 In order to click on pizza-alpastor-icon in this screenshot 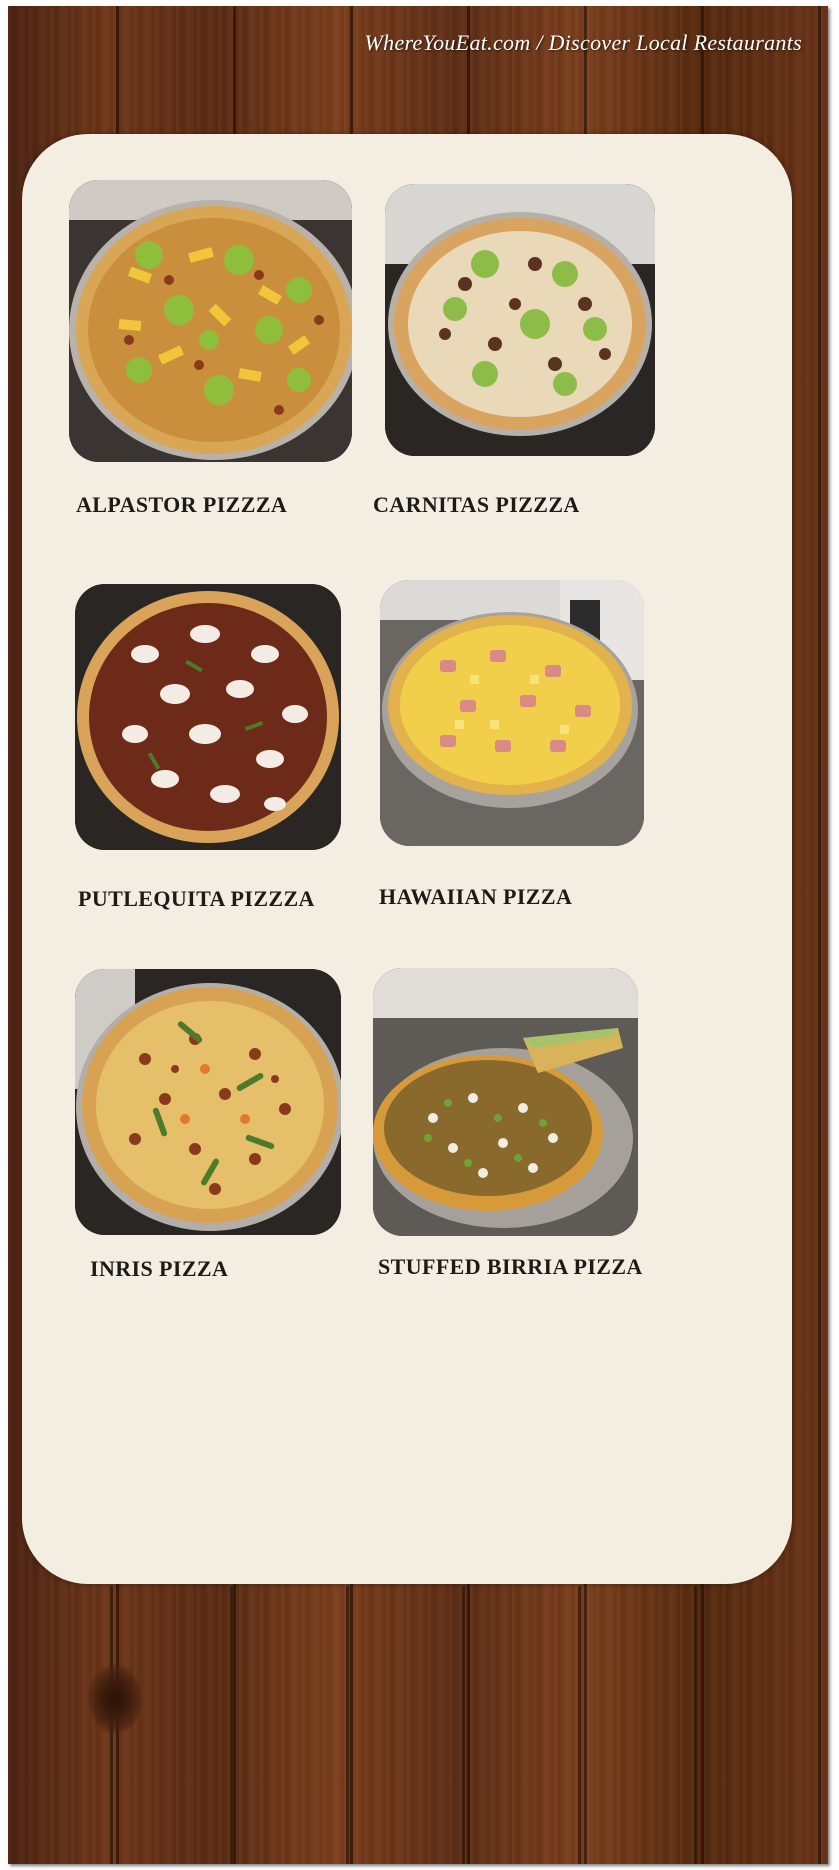, I will do `click(210, 321)`.